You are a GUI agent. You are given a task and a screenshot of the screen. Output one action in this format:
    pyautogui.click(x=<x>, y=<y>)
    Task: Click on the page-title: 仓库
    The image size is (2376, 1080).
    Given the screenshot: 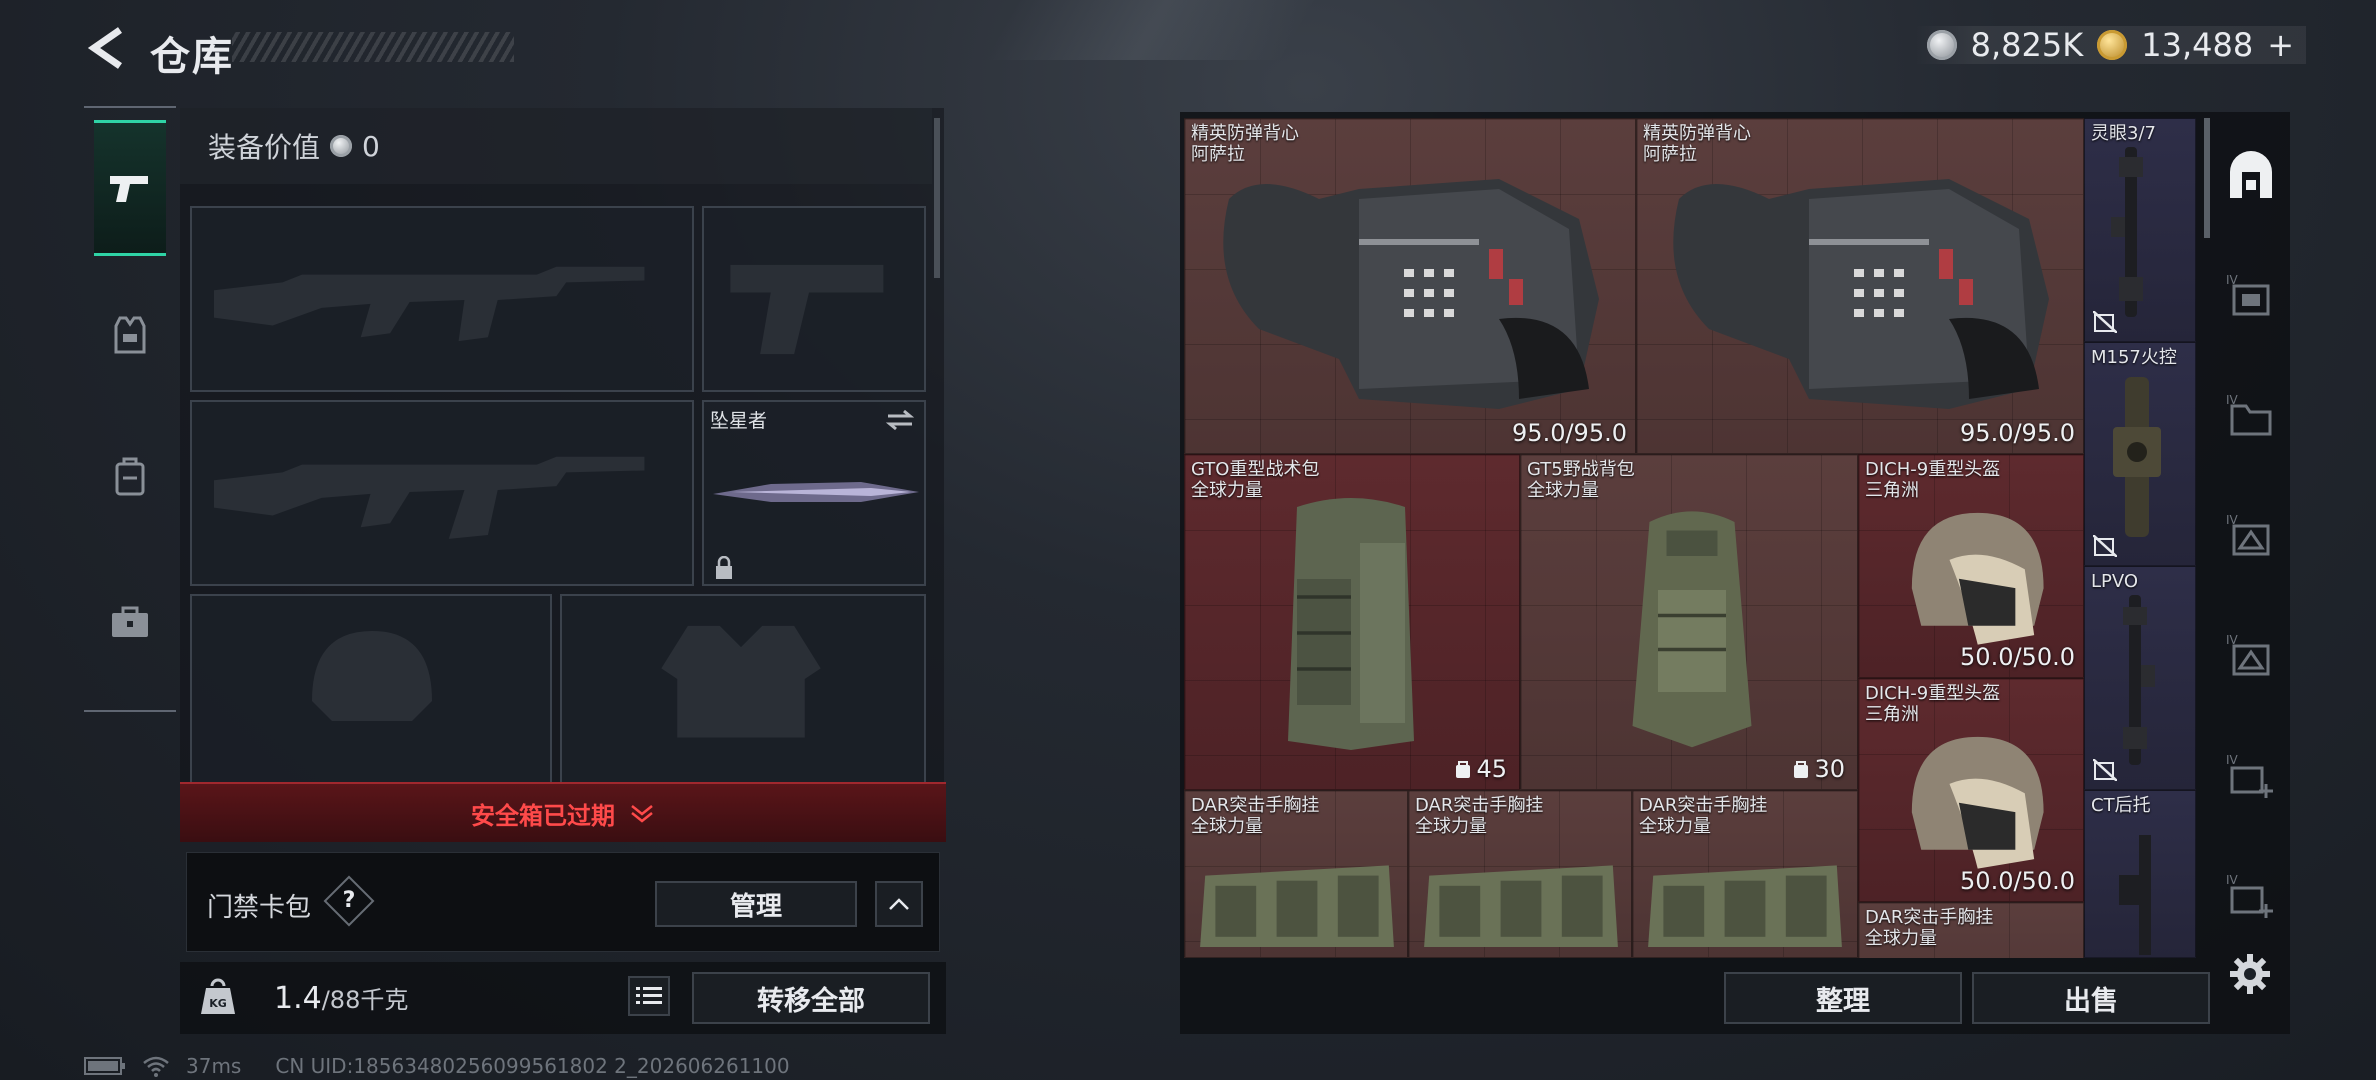 What is the action you would take?
    pyautogui.click(x=192, y=57)
    